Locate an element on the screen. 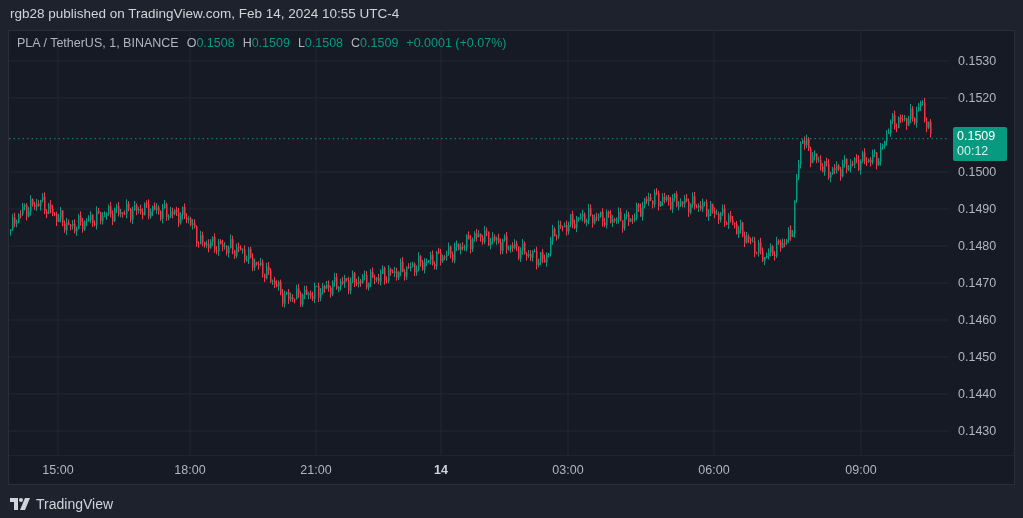 The height and width of the screenshot is (518, 1023). time-tick: 09:00 is located at coordinates (861, 470).